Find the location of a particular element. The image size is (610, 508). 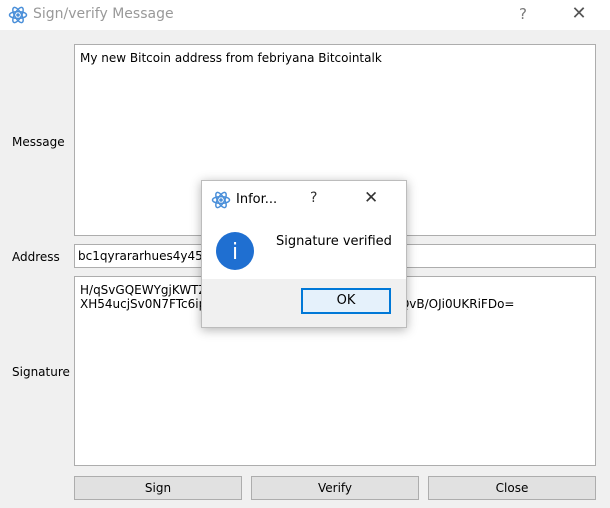

address-text: bc1qyrararhues4y45dv is located at coordinates (148, 256).